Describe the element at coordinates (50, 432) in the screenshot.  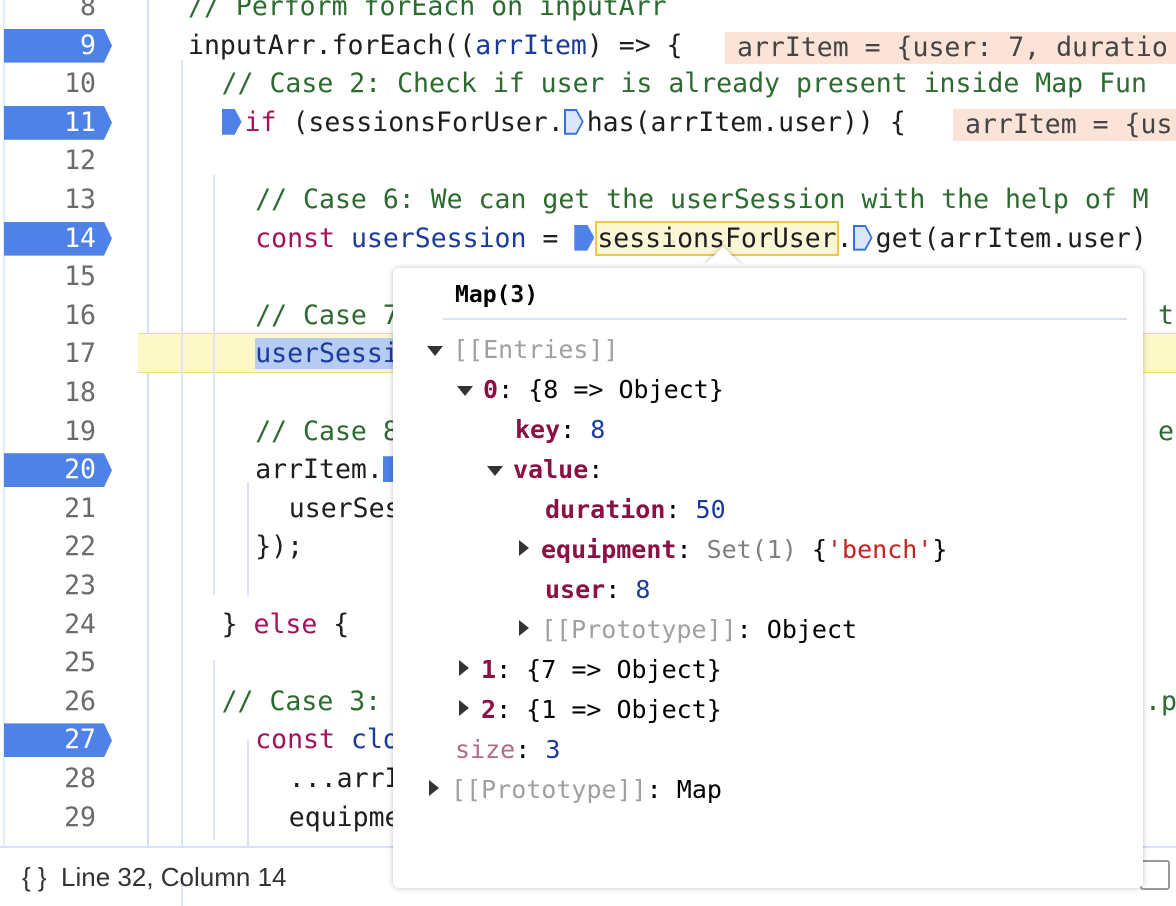
I see `line-number: 19` at that location.